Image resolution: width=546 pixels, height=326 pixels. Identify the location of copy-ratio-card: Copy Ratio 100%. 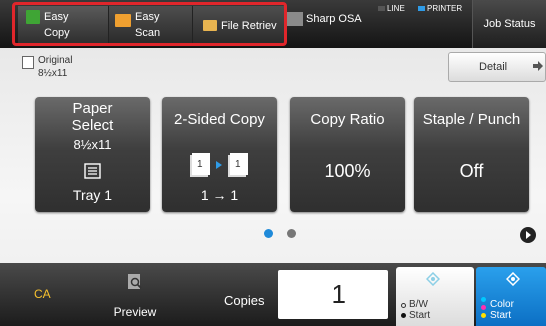
(347, 154).